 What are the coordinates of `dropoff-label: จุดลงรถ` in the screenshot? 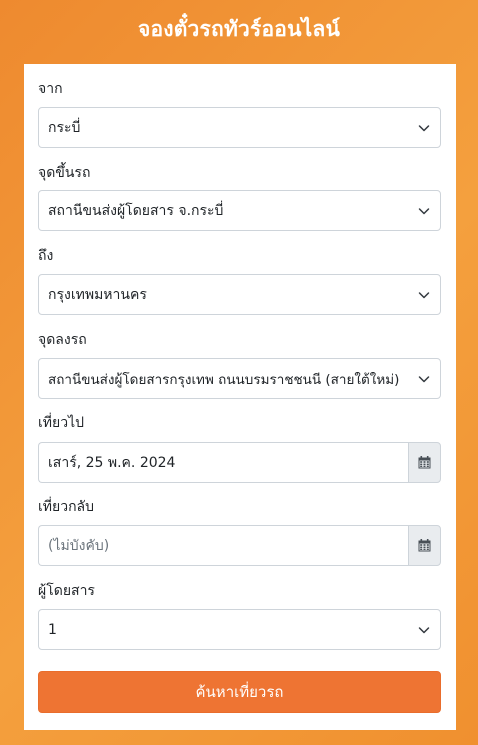 It's located at (62, 340).